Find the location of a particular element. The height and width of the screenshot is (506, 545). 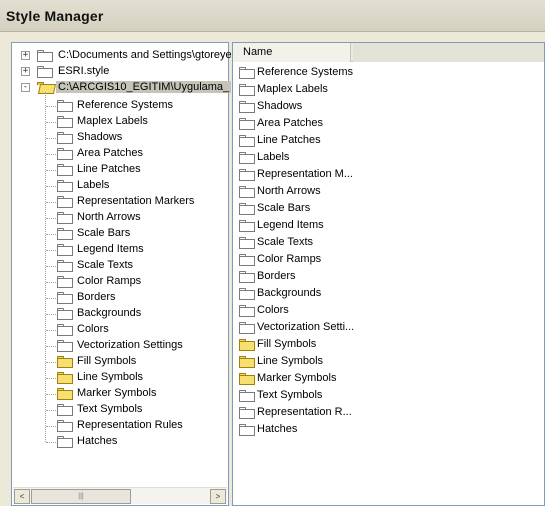

tree-child-node: Shadows is located at coordinates (120, 138).